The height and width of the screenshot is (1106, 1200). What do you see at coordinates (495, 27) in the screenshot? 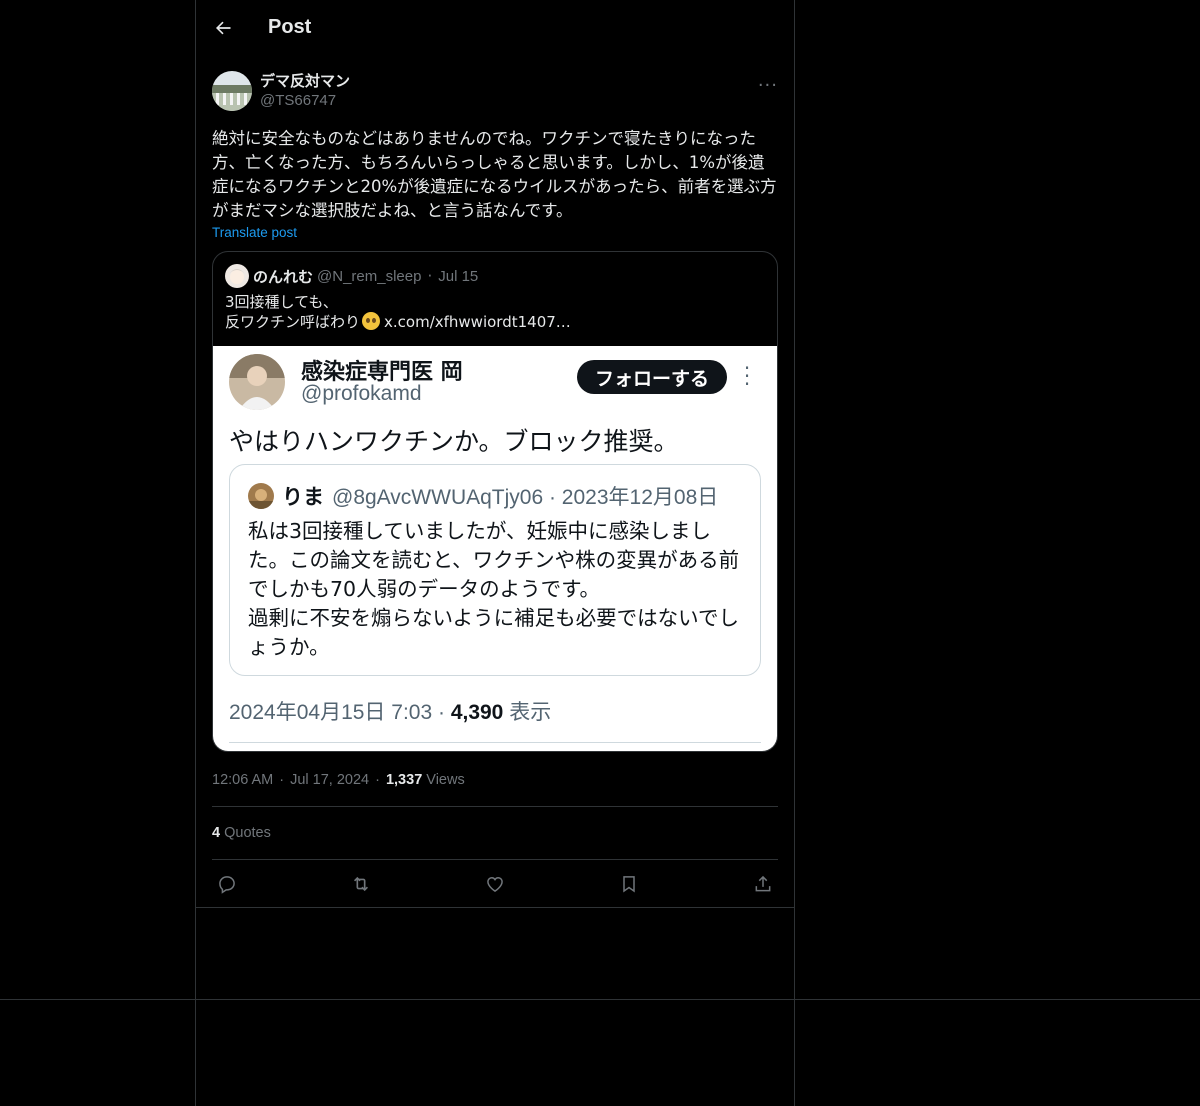
I see `header: Post` at bounding box center [495, 27].